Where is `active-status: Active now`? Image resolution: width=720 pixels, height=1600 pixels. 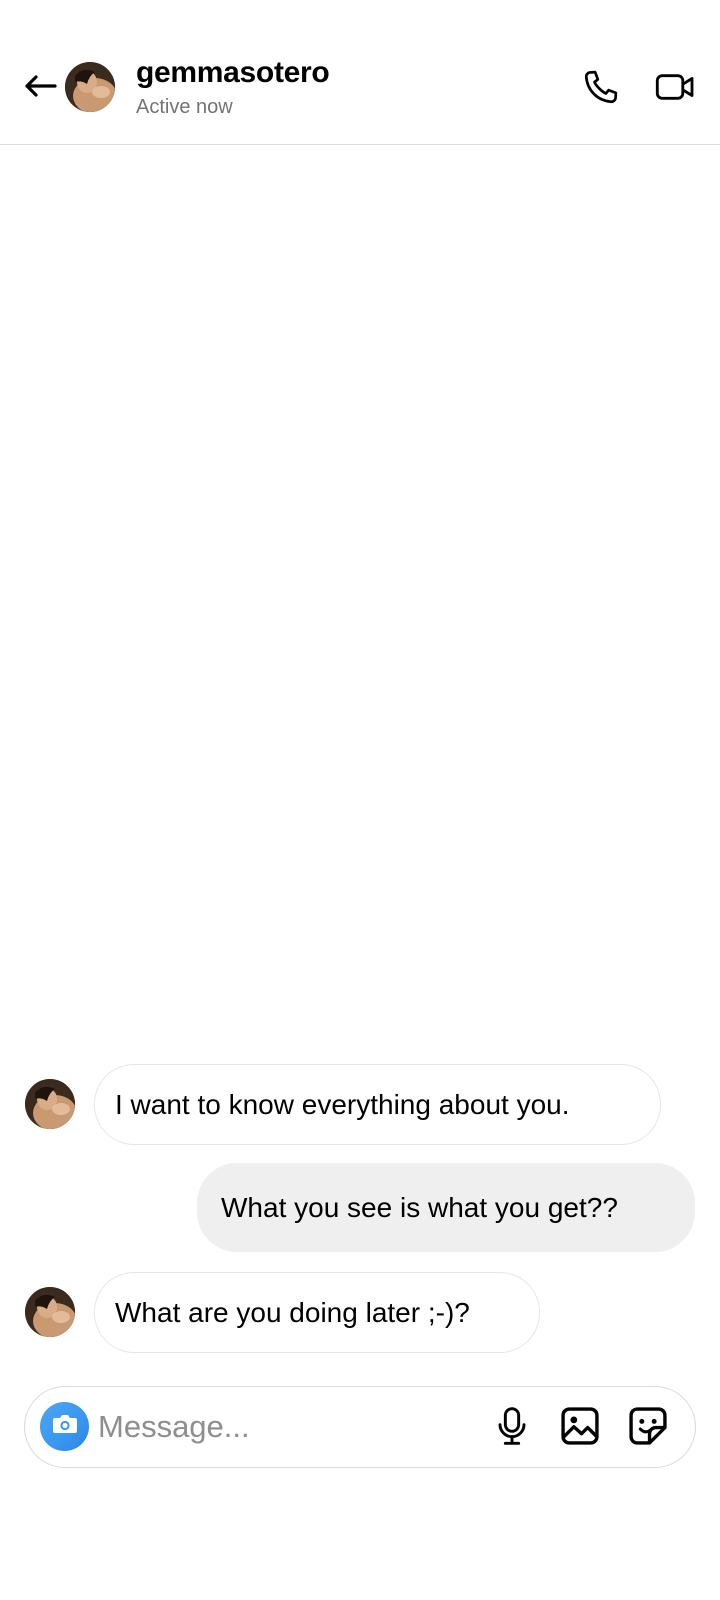 active-status: Active now is located at coordinates (184, 107).